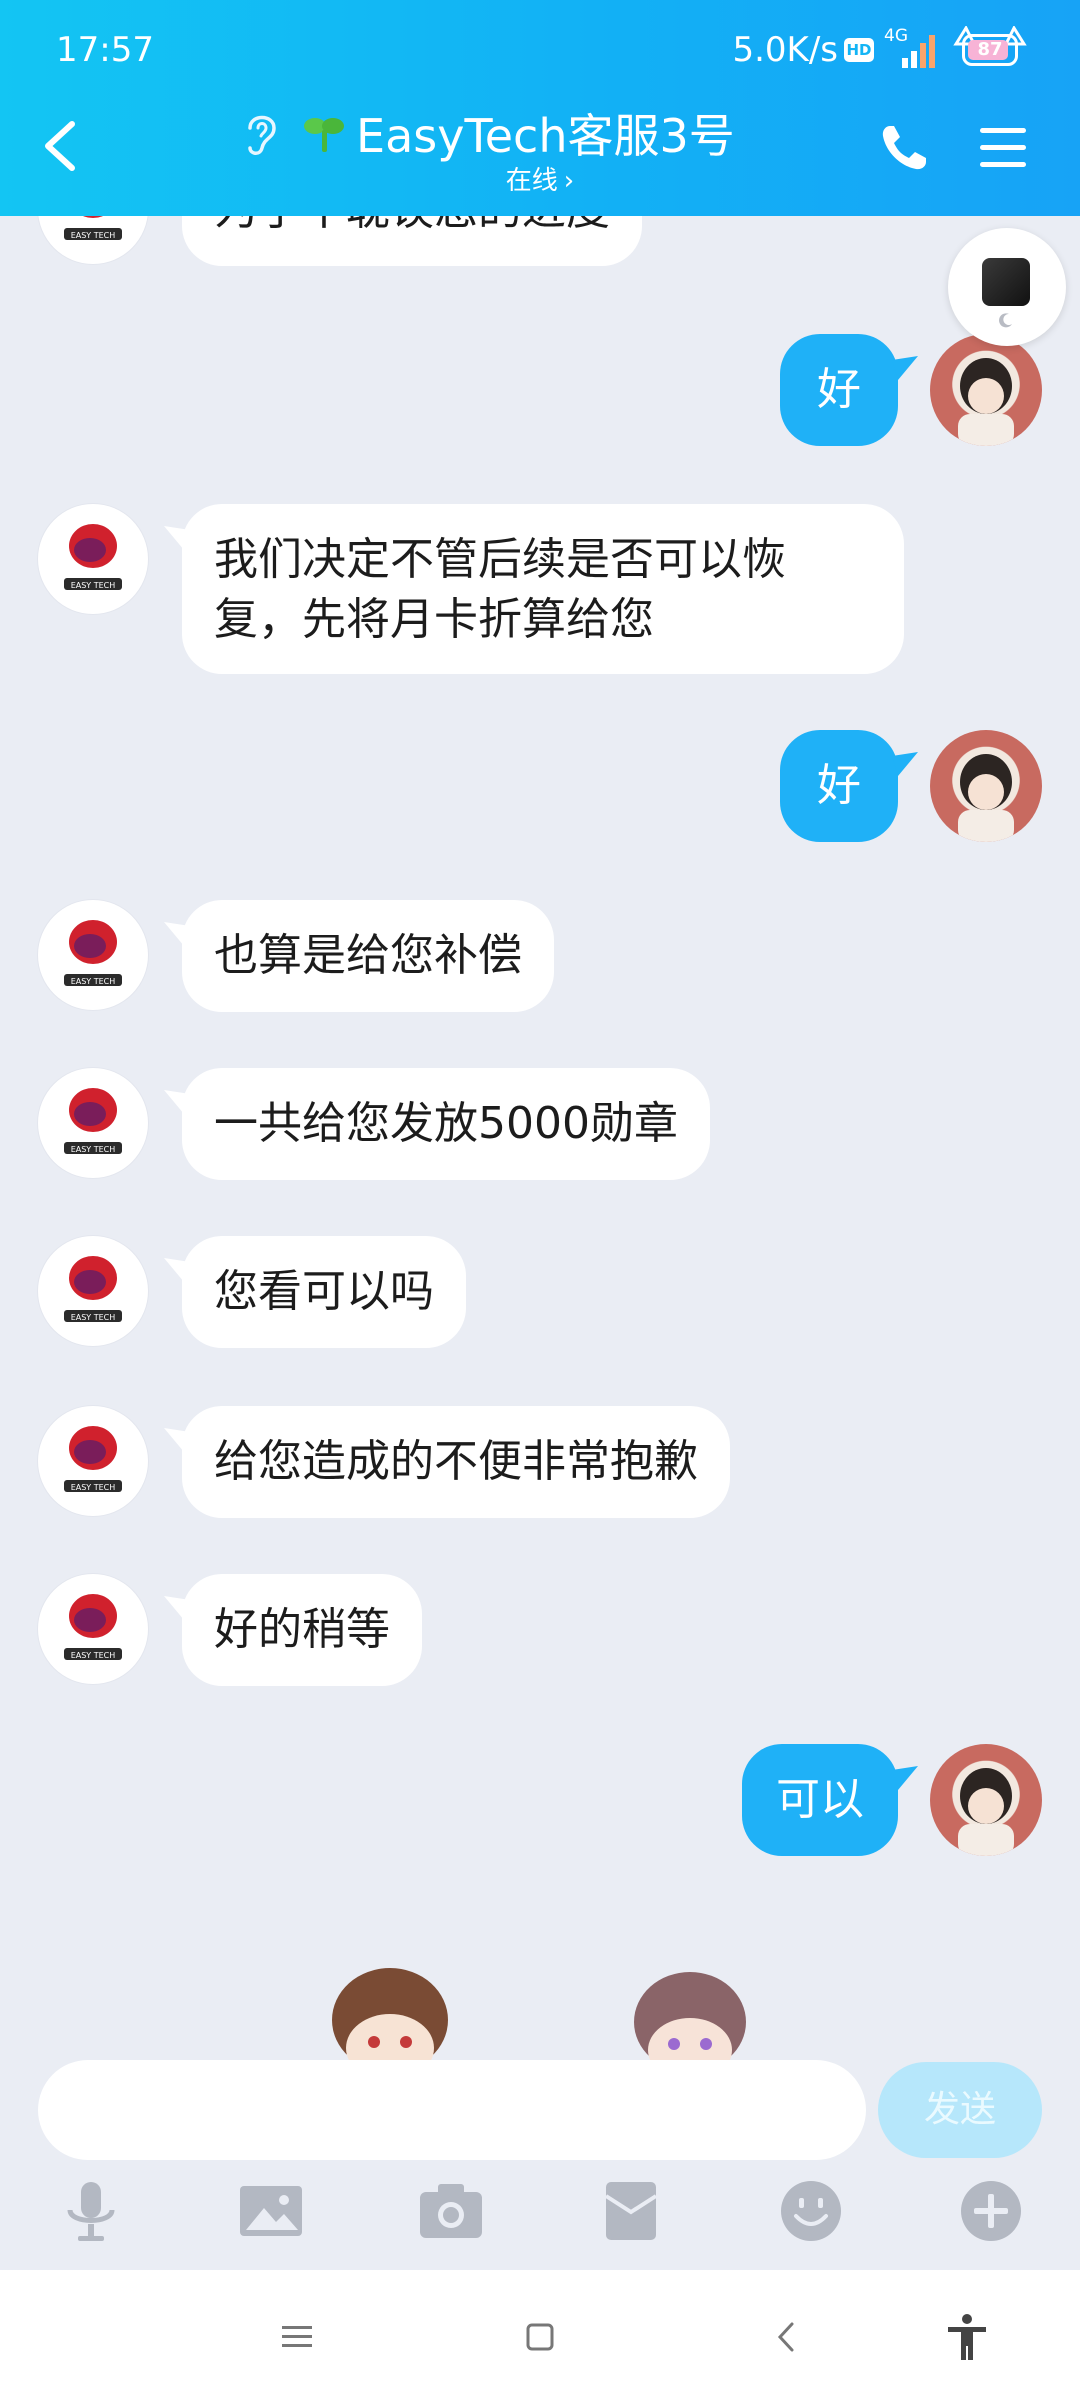  I want to click on home-button, so click(540, 2337).